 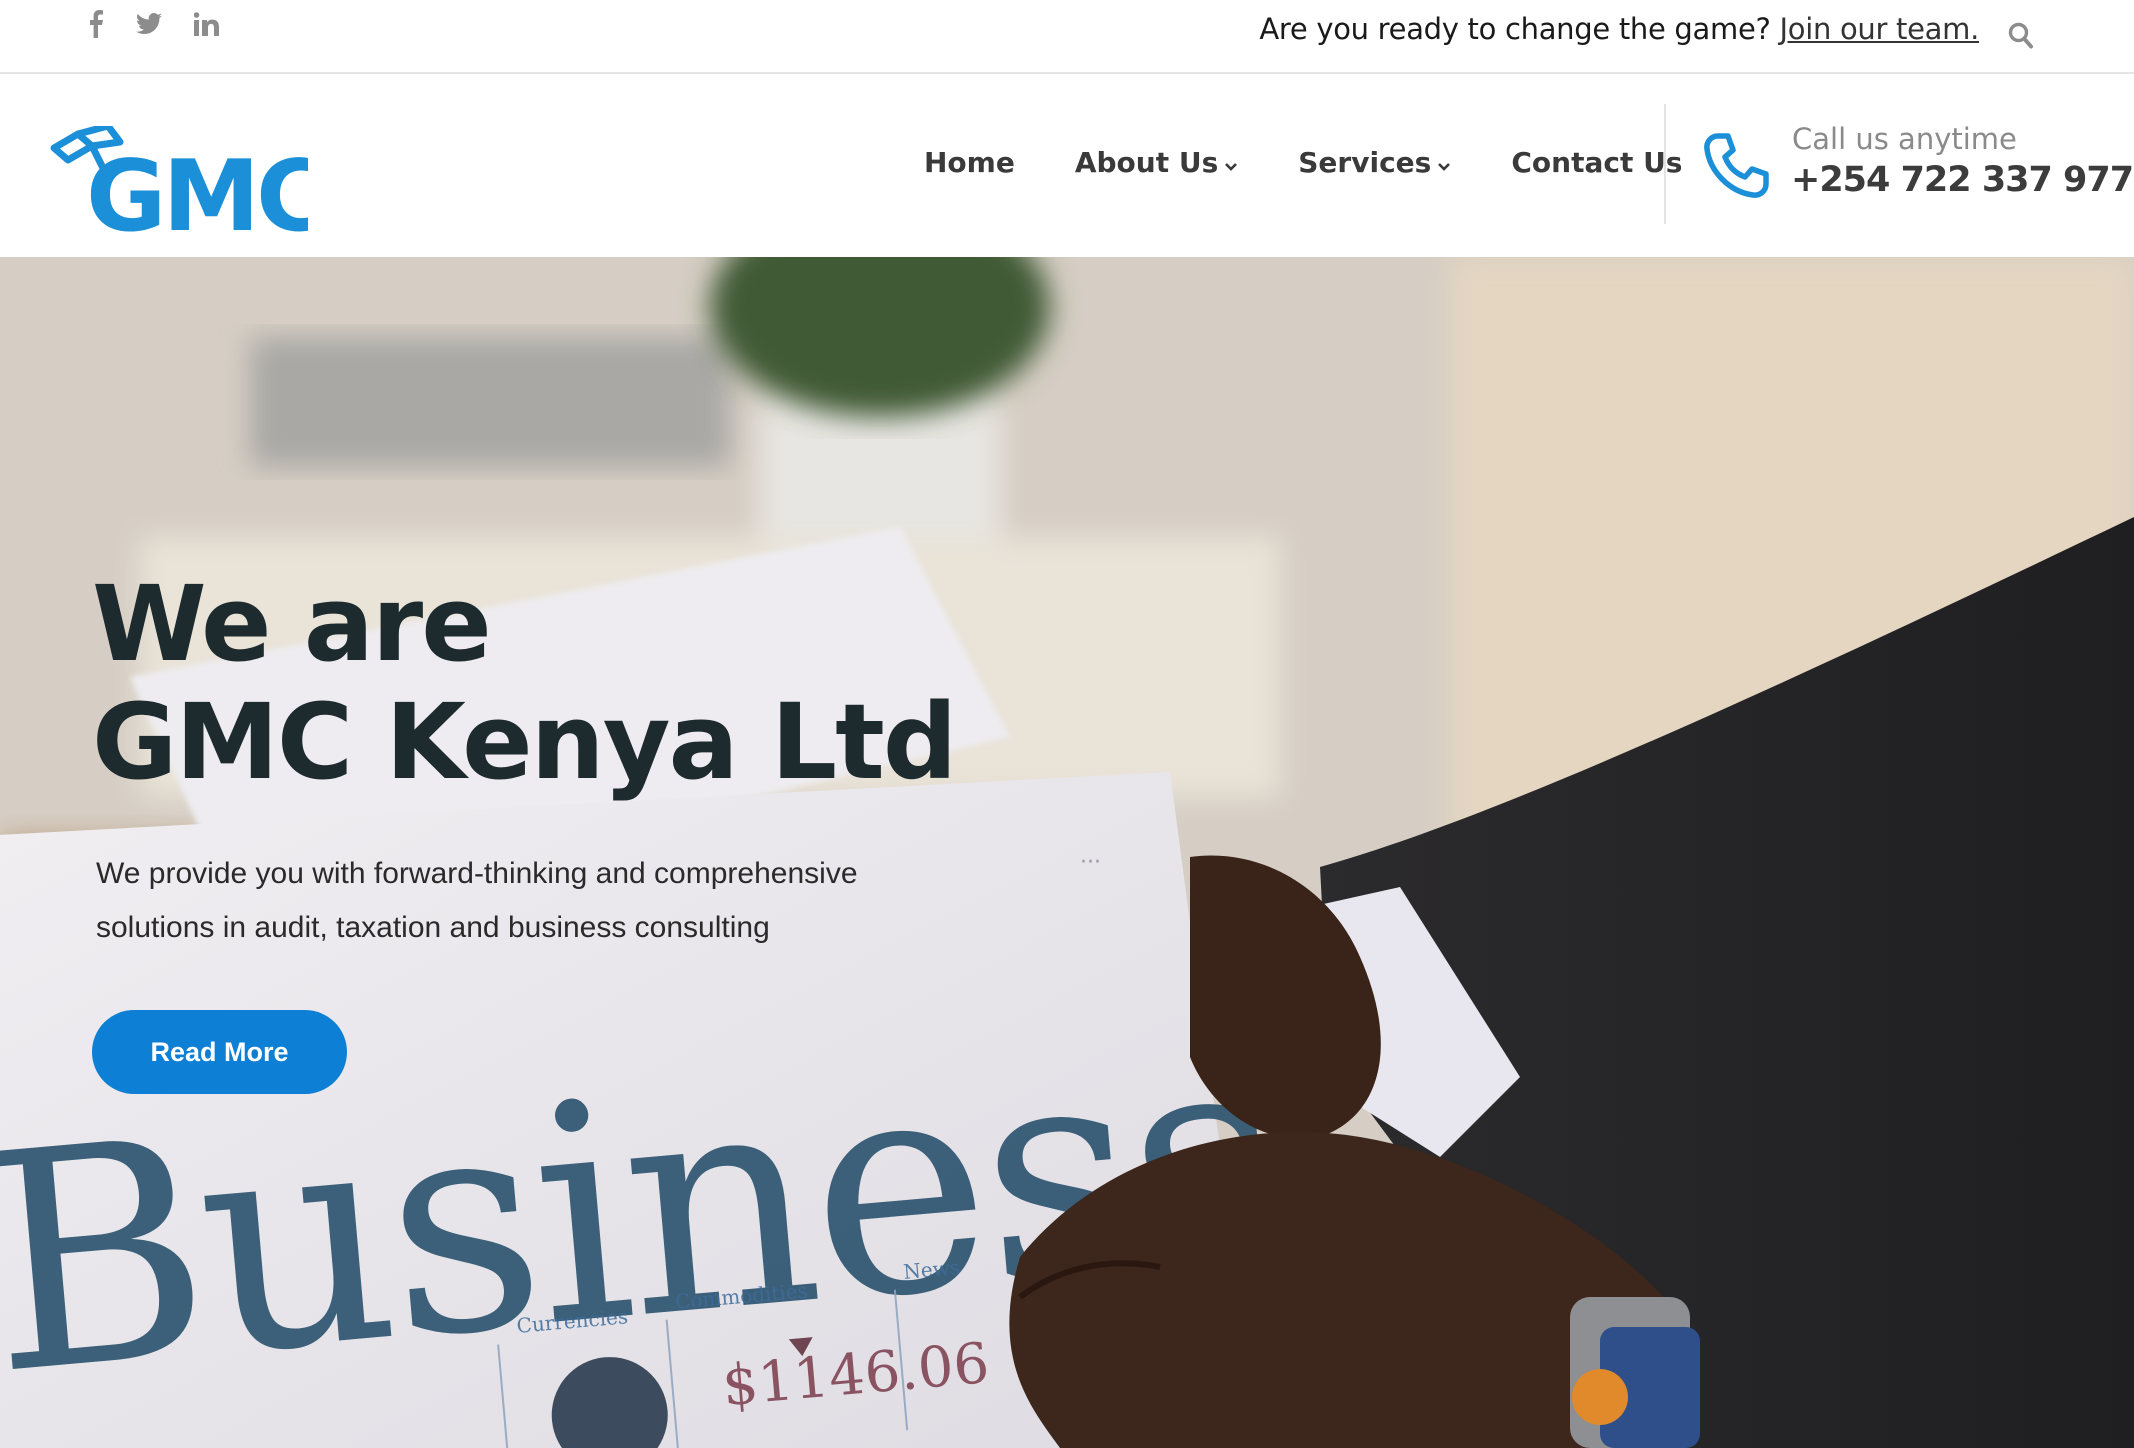 I want to click on phone-number-link: +254 722 337 977, so click(x=1962, y=180).